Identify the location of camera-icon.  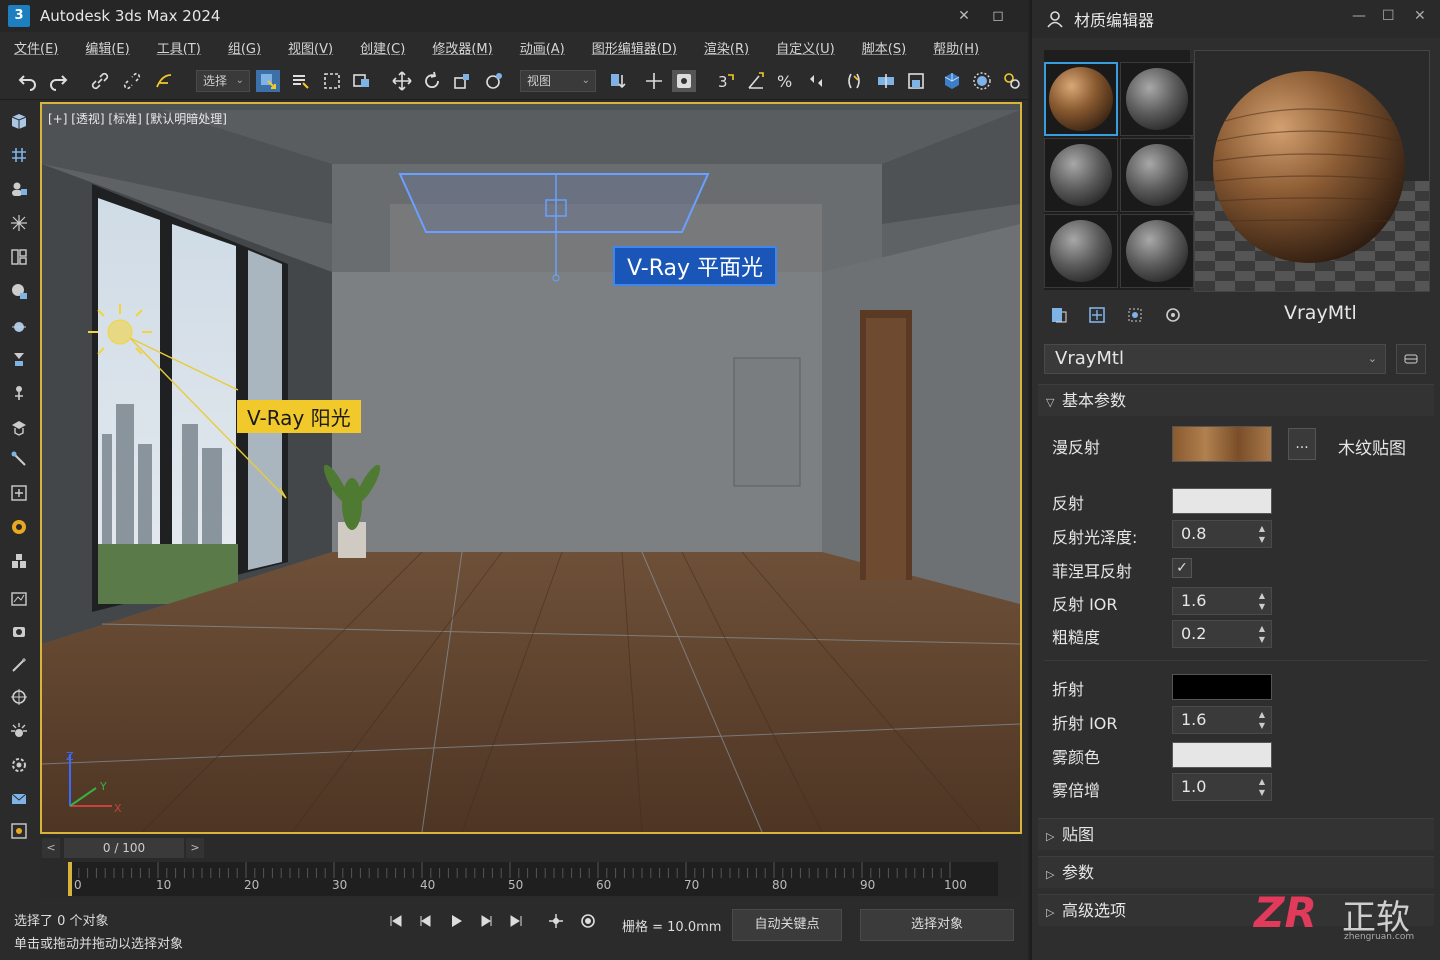
(19, 631).